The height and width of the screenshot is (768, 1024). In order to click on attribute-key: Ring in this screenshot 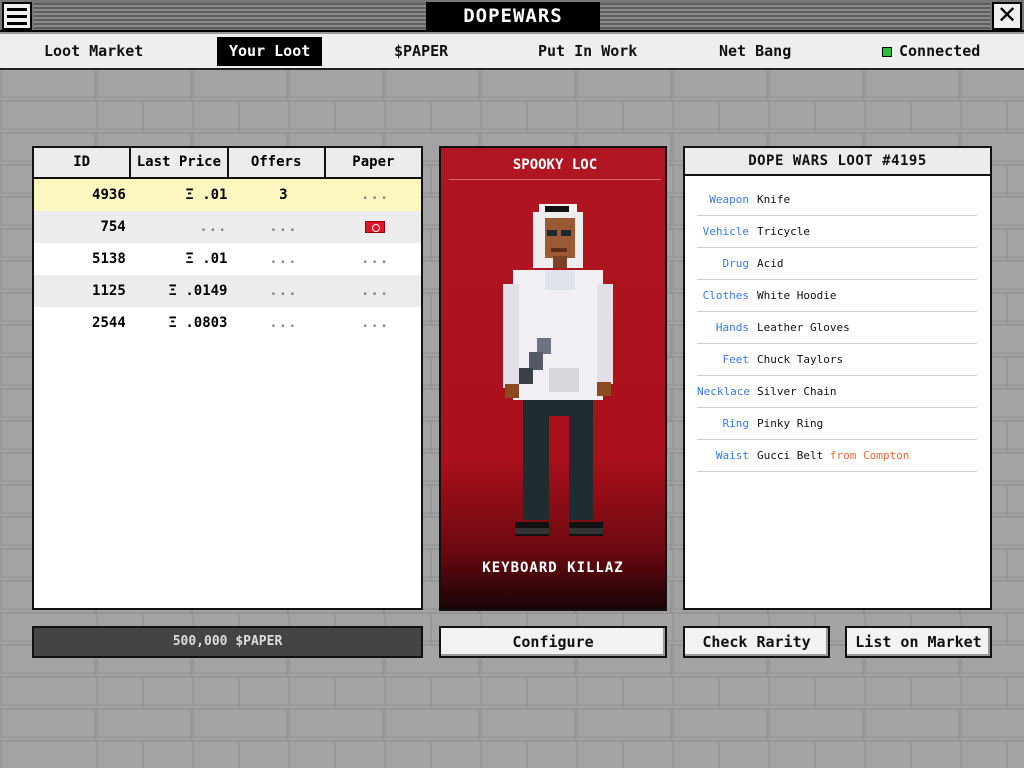, I will do `click(736, 423)`.